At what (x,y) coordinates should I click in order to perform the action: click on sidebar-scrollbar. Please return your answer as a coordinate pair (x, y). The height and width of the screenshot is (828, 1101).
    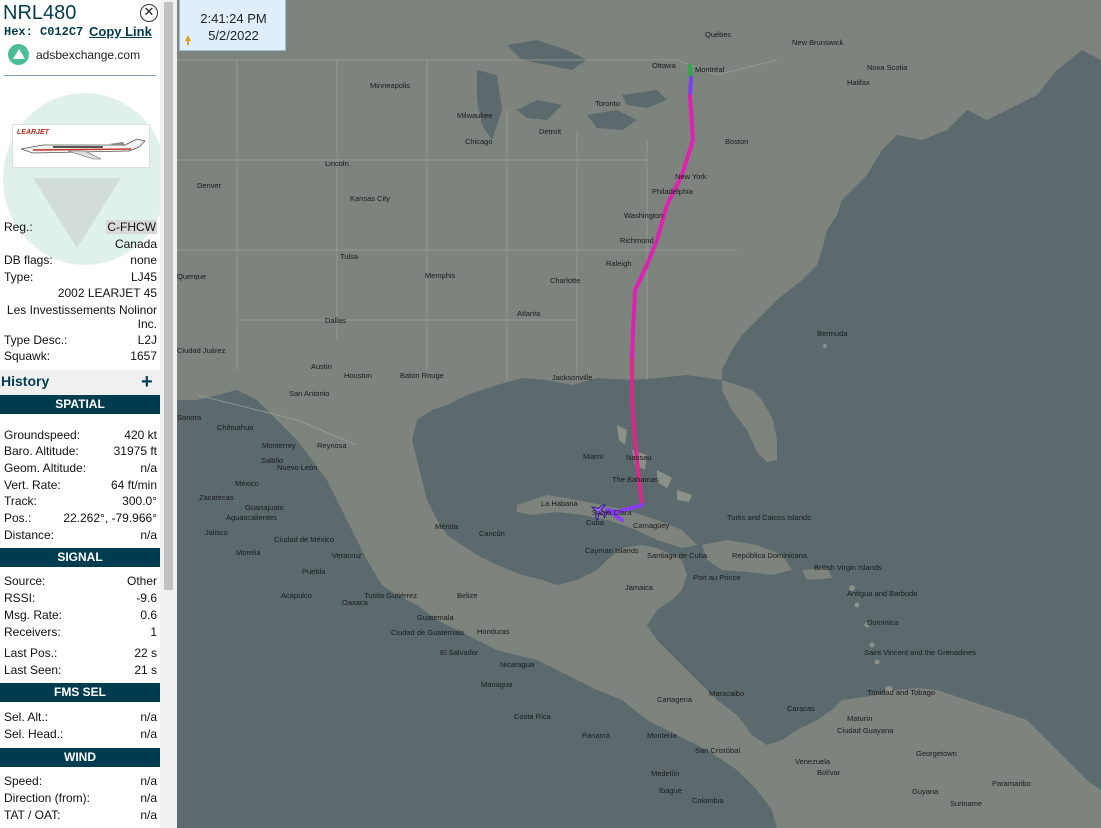
    Looking at the image, I should click on (168, 414).